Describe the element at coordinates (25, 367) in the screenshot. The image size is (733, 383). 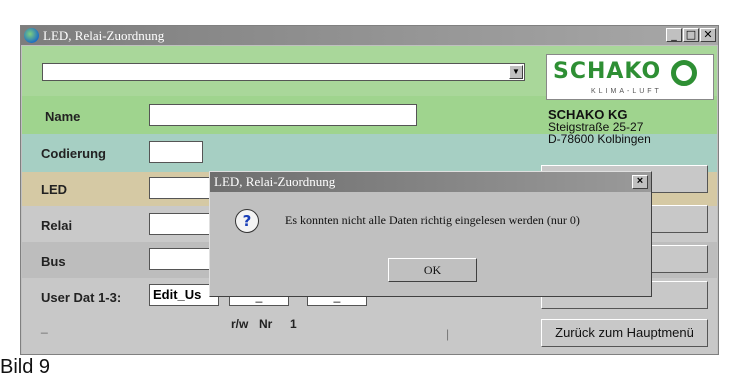
I see `figure-caption: Bild 9` at that location.